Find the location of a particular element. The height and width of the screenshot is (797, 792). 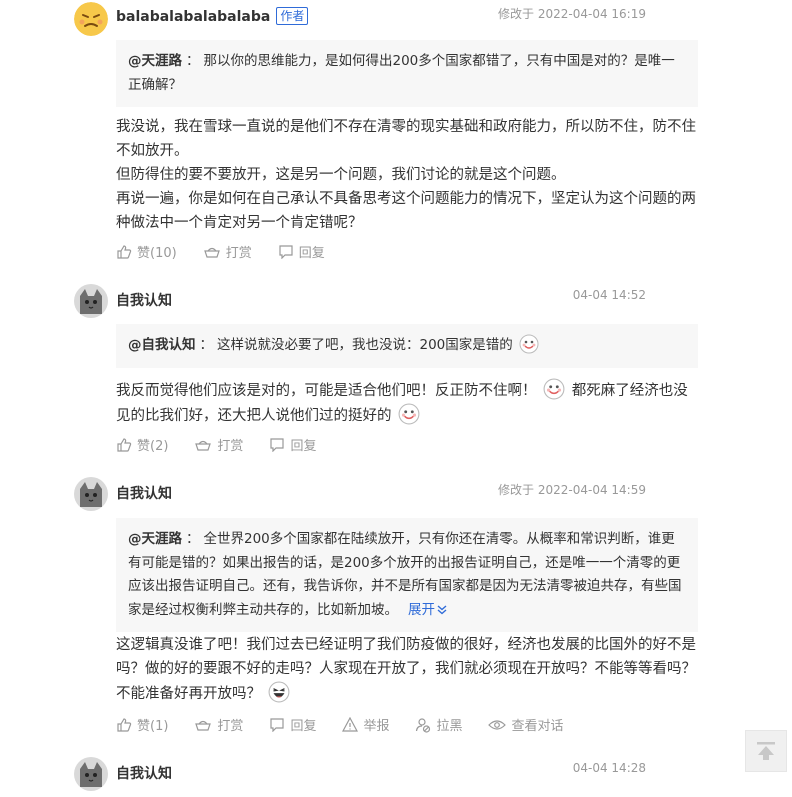

like-button: 赞(2) is located at coordinates (142, 444).